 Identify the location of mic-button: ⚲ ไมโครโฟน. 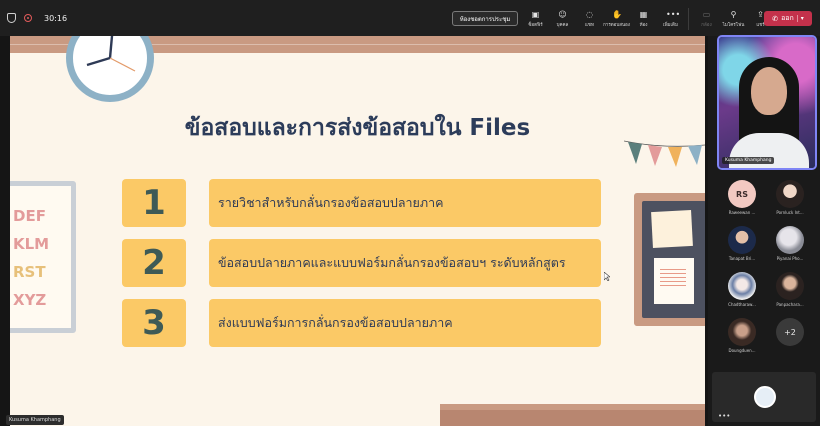
(733, 19).